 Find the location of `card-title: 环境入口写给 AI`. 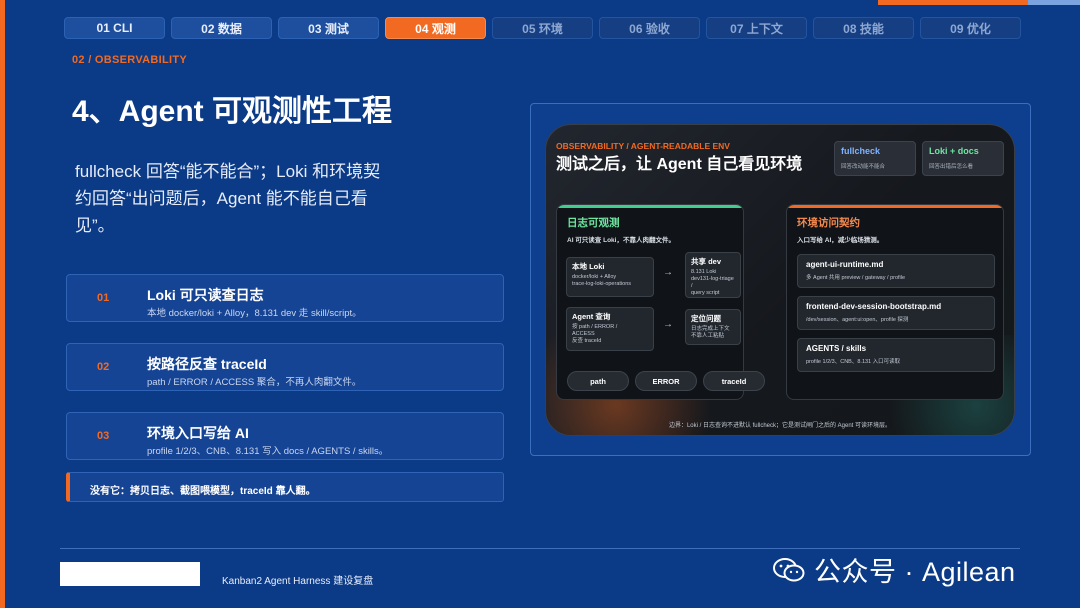

card-title: 环境入口写给 AI is located at coordinates (198, 433).